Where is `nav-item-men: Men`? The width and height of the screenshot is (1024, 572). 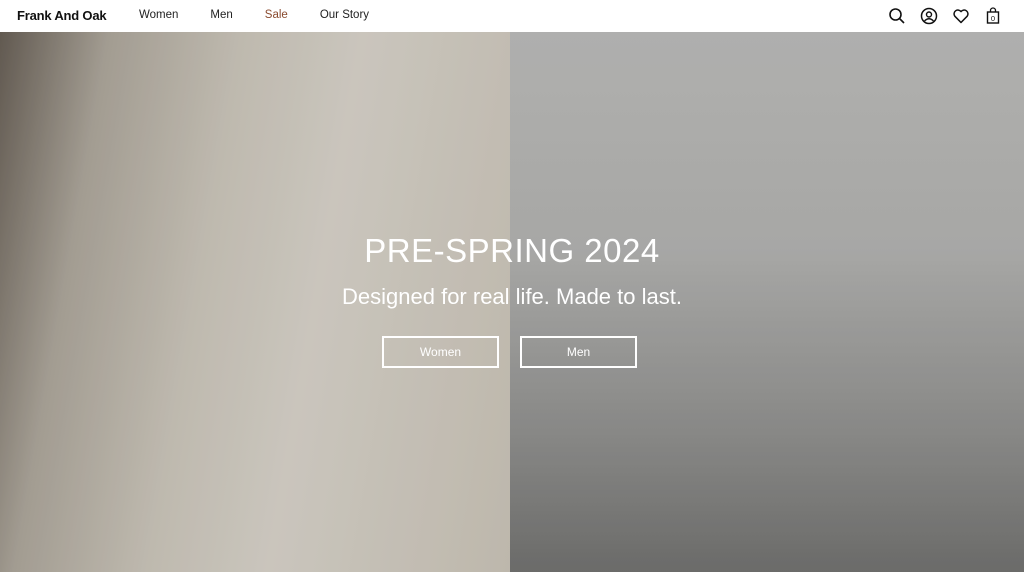
nav-item-men: Men is located at coordinates (221, 15).